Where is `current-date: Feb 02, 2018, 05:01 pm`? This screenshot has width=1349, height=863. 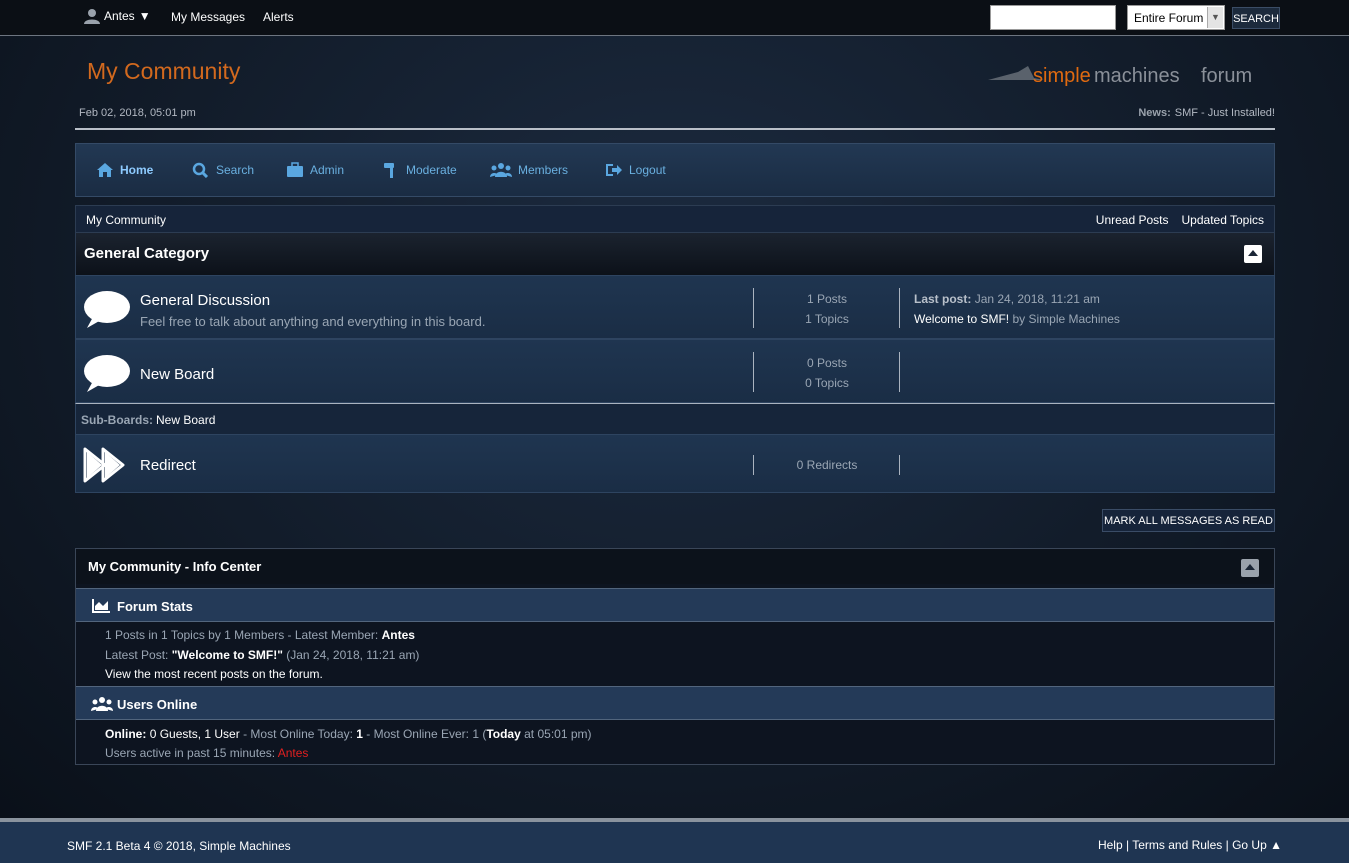
current-date: Feb 02, 2018, 05:01 pm is located at coordinates (137, 113).